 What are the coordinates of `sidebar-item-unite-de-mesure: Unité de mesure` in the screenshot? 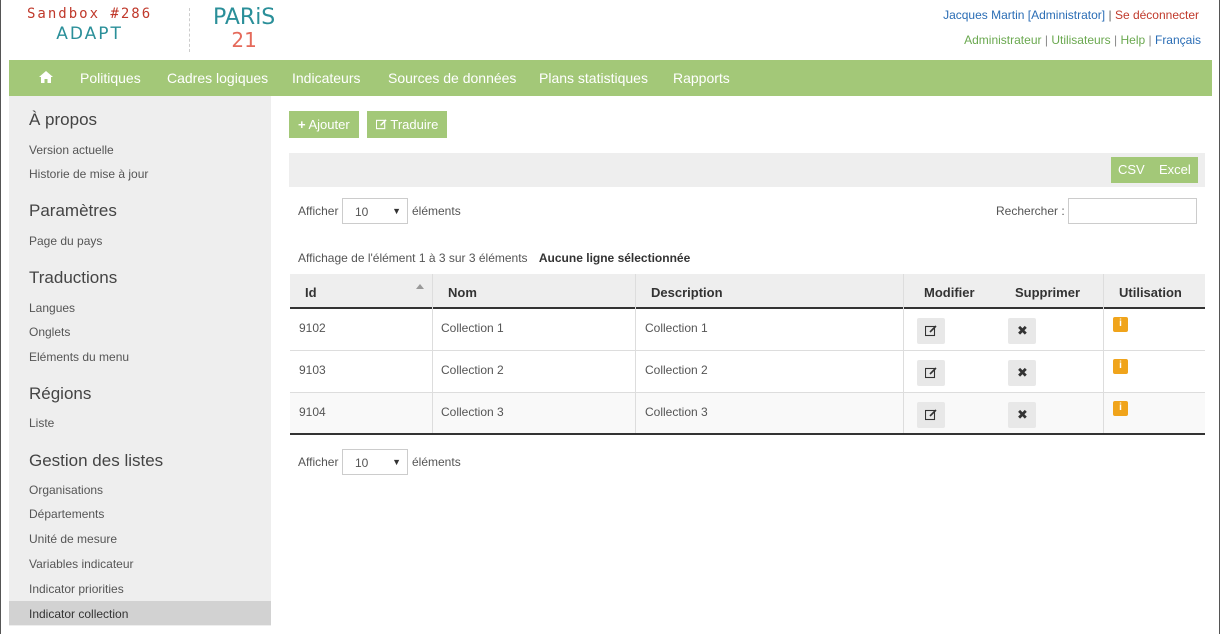 It's located at (73, 539).